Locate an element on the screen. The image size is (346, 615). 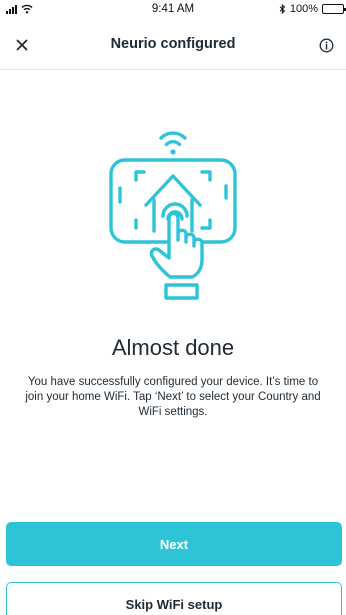
nav-bar: Neurio configured is located at coordinates (173, 45).